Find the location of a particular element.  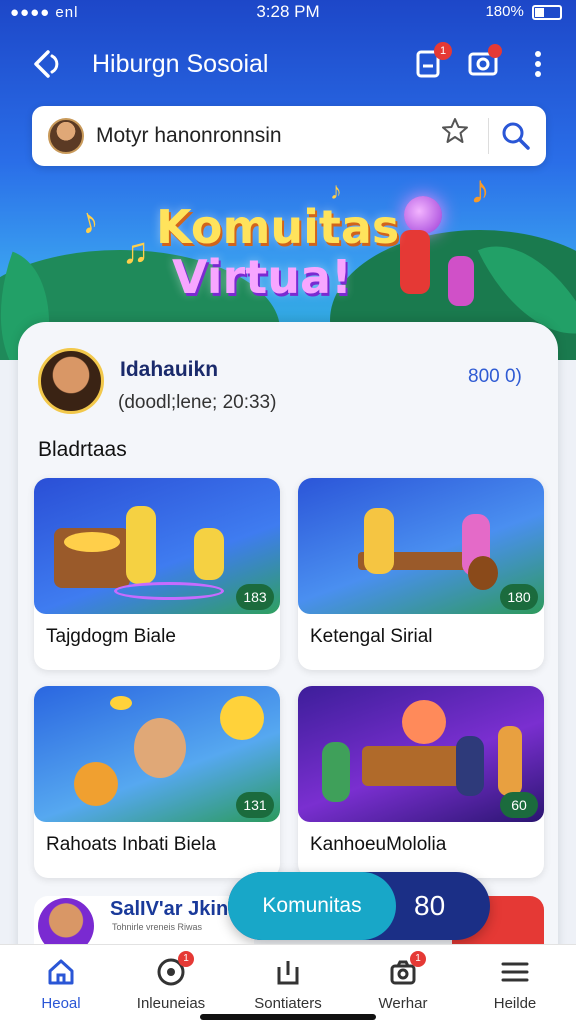

profile-count: 800 0) is located at coordinates (495, 376).